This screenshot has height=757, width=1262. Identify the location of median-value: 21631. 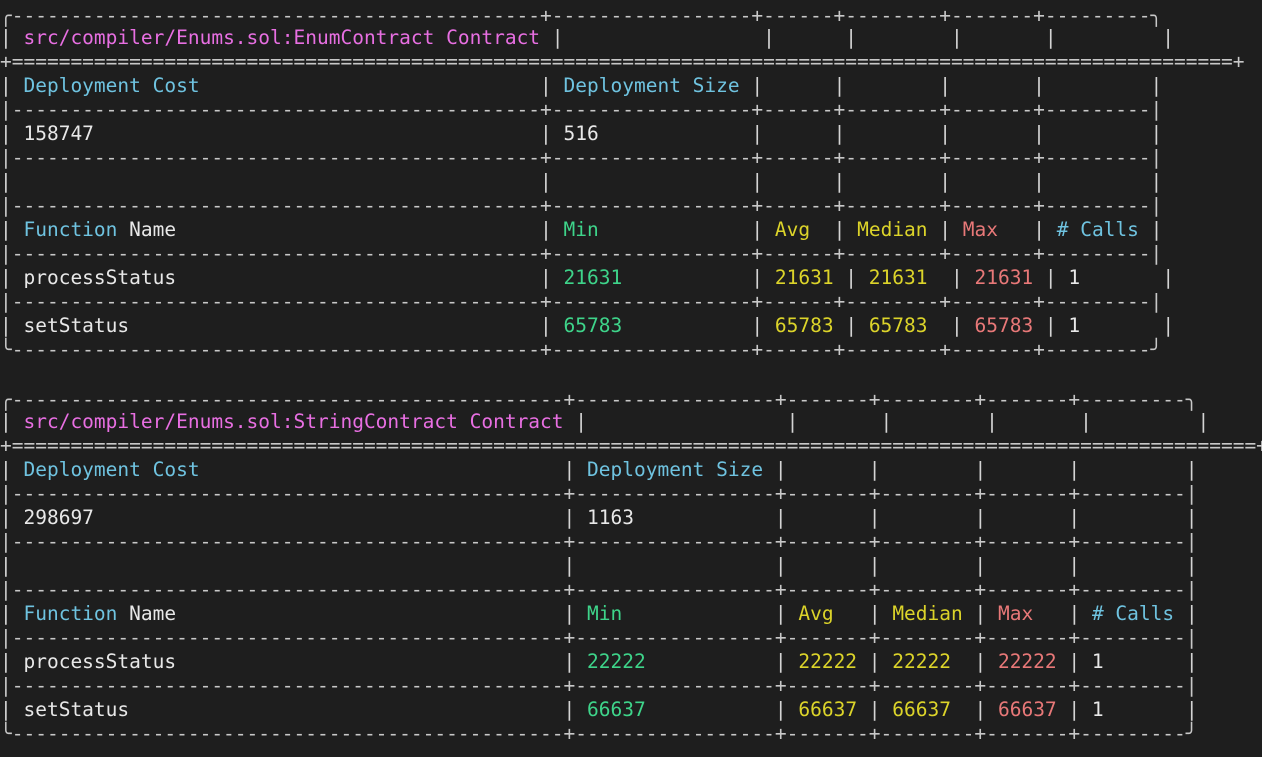
(898, 277).